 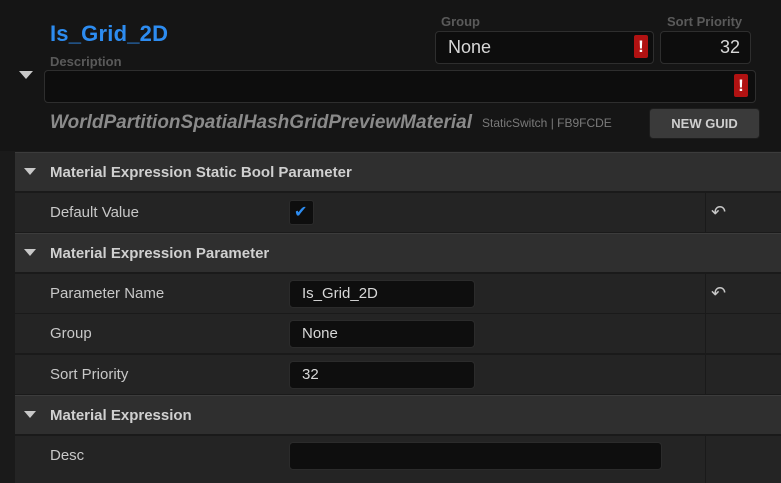 What do you see at coordinates (398, 252) in the screenshot?
I see `section-parameter: Material Expression Parameter` at bounding box center [398, 252].